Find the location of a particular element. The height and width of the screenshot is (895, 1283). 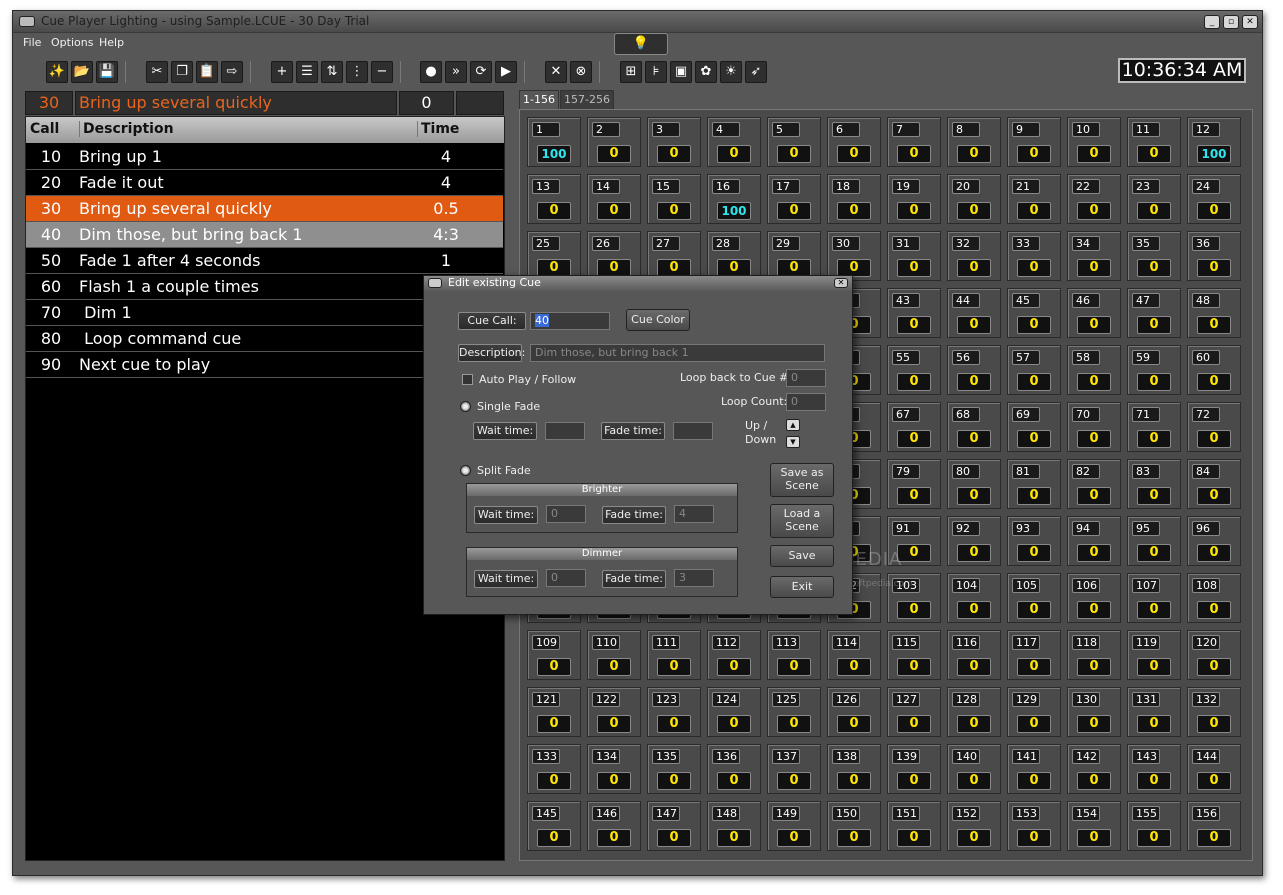

channel-cell: 117 0 is located at coordinates (1034, 655).